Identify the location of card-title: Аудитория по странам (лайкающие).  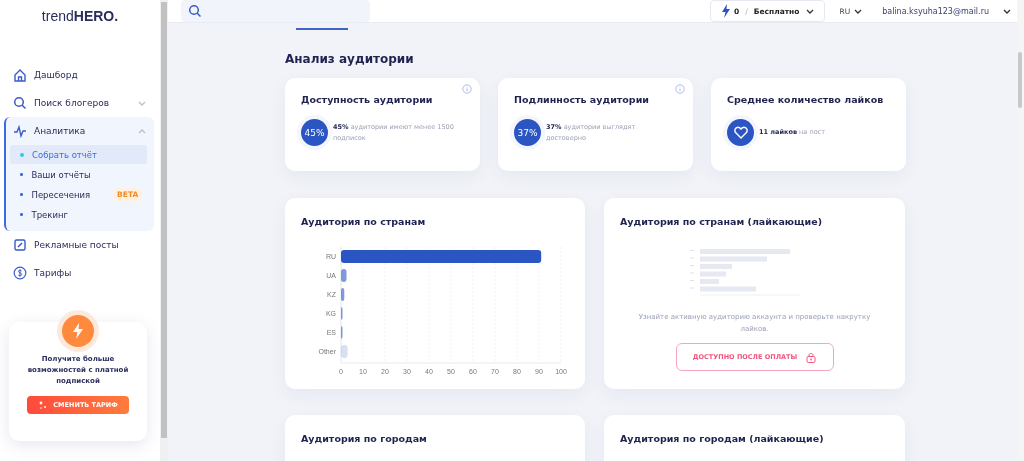
(721, 221).